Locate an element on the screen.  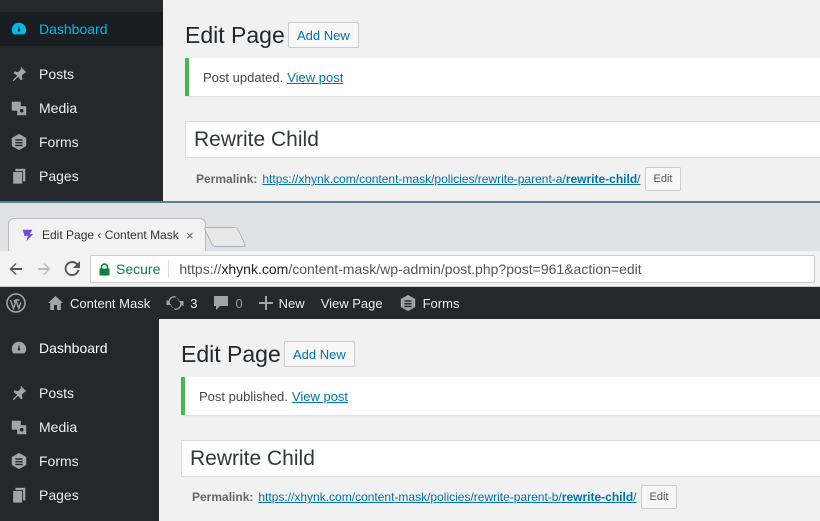
bottom-sidebar-item-forms: Forms is located at coordinates (79, 461).